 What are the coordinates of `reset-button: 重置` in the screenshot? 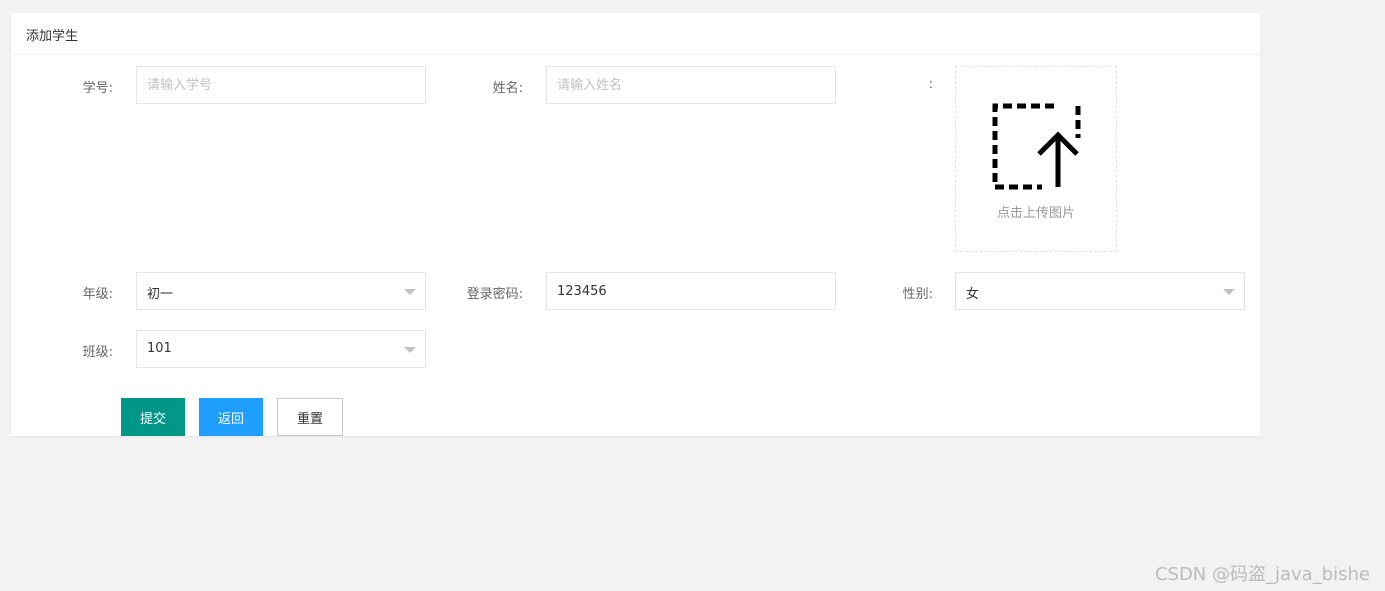 It's located at (310, 417).